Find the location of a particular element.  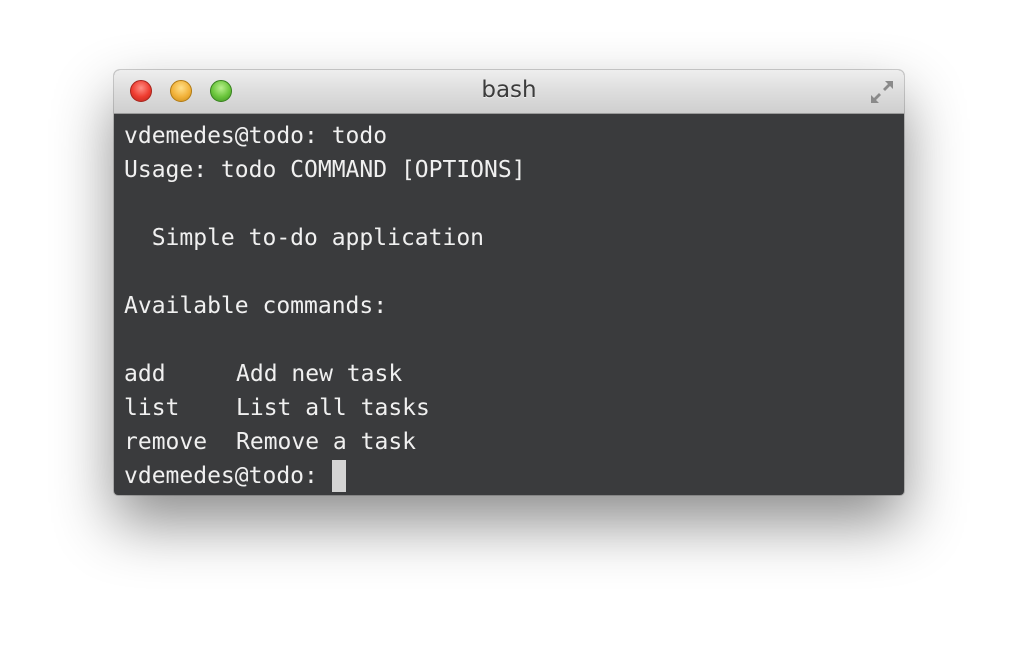

command-name: list is located at coordinates (152, 408).